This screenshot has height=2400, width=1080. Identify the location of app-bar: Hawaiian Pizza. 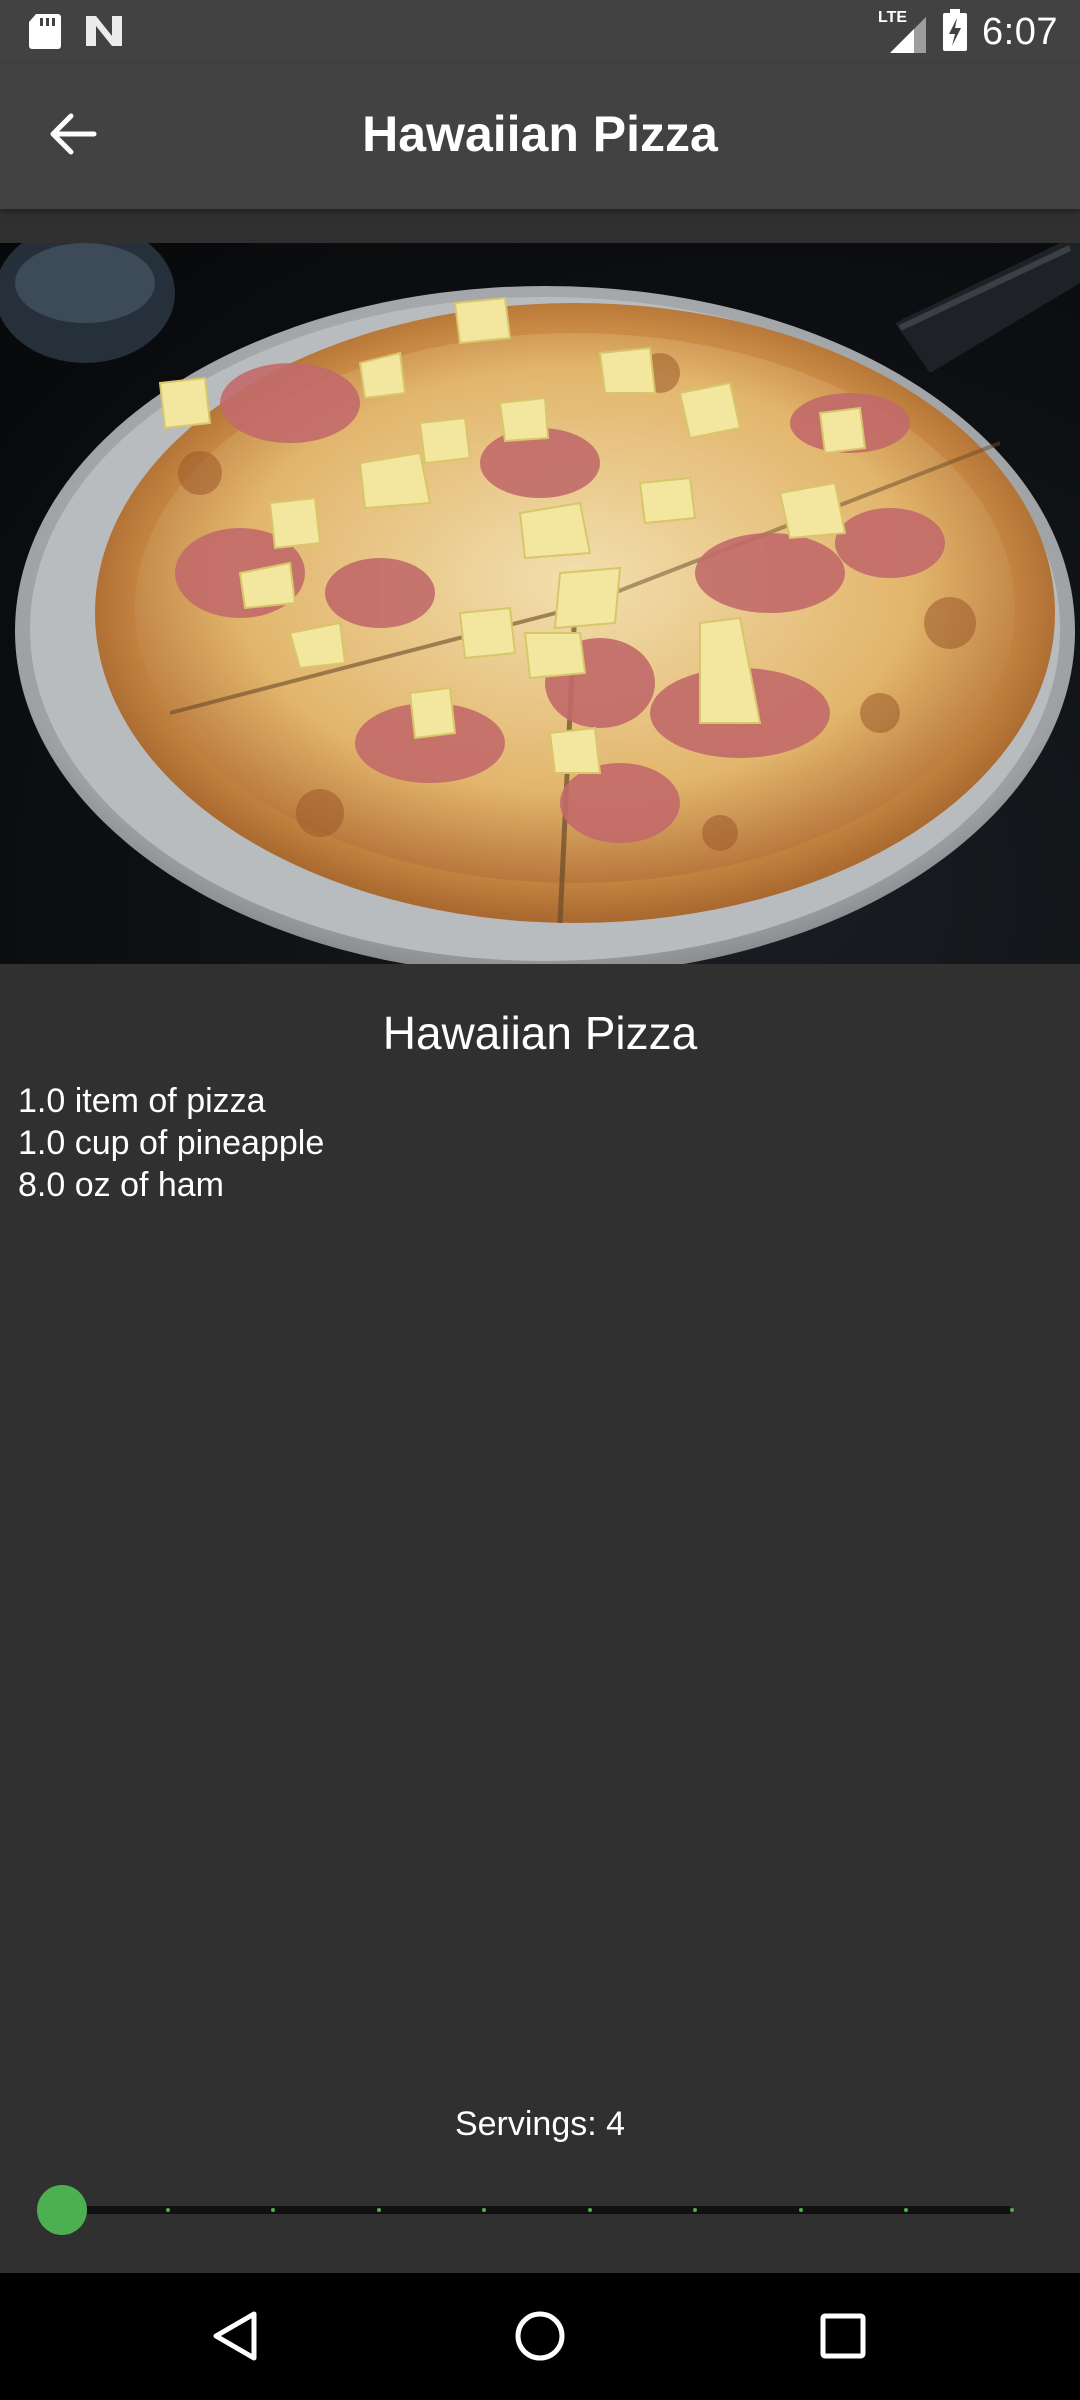
(540, 136).